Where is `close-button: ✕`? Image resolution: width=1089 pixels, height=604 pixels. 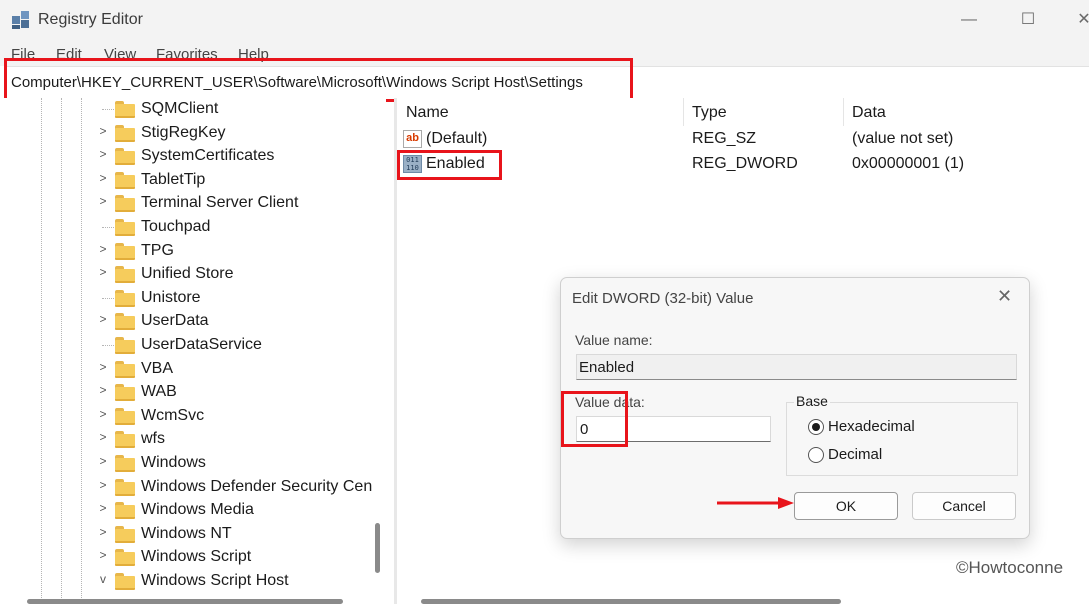
close-button: ✕ is located at coordinates (1080, 20).